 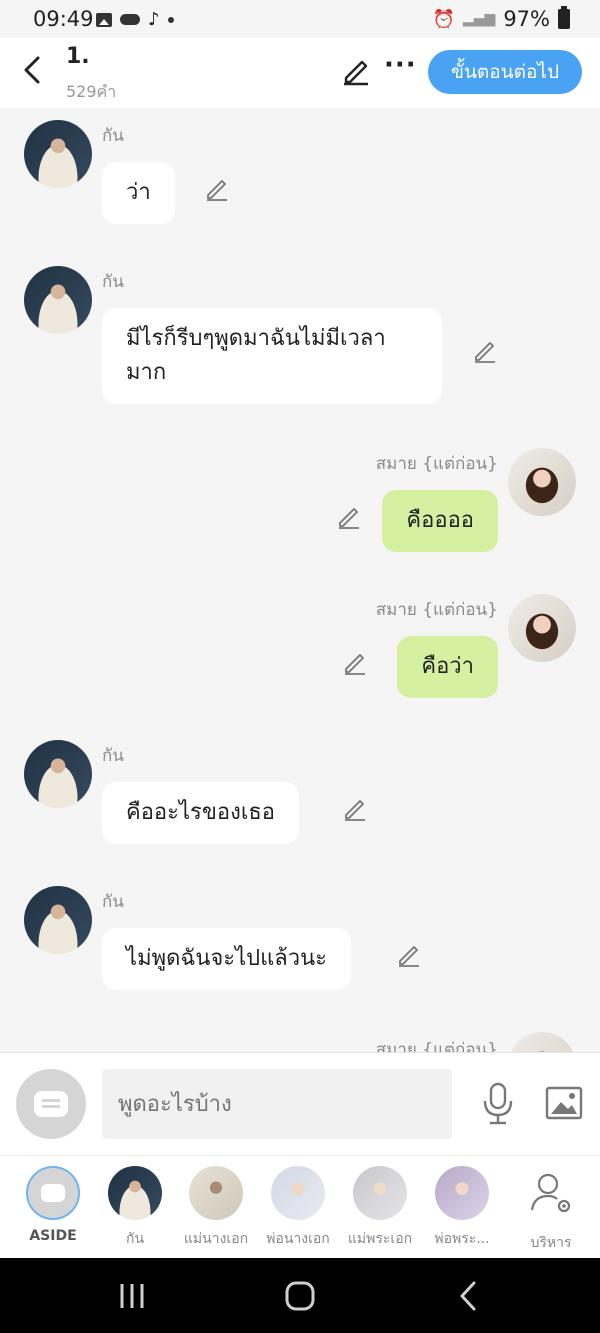 I want to click on alarm-icon: ⏰, so click(x=443, y=19).